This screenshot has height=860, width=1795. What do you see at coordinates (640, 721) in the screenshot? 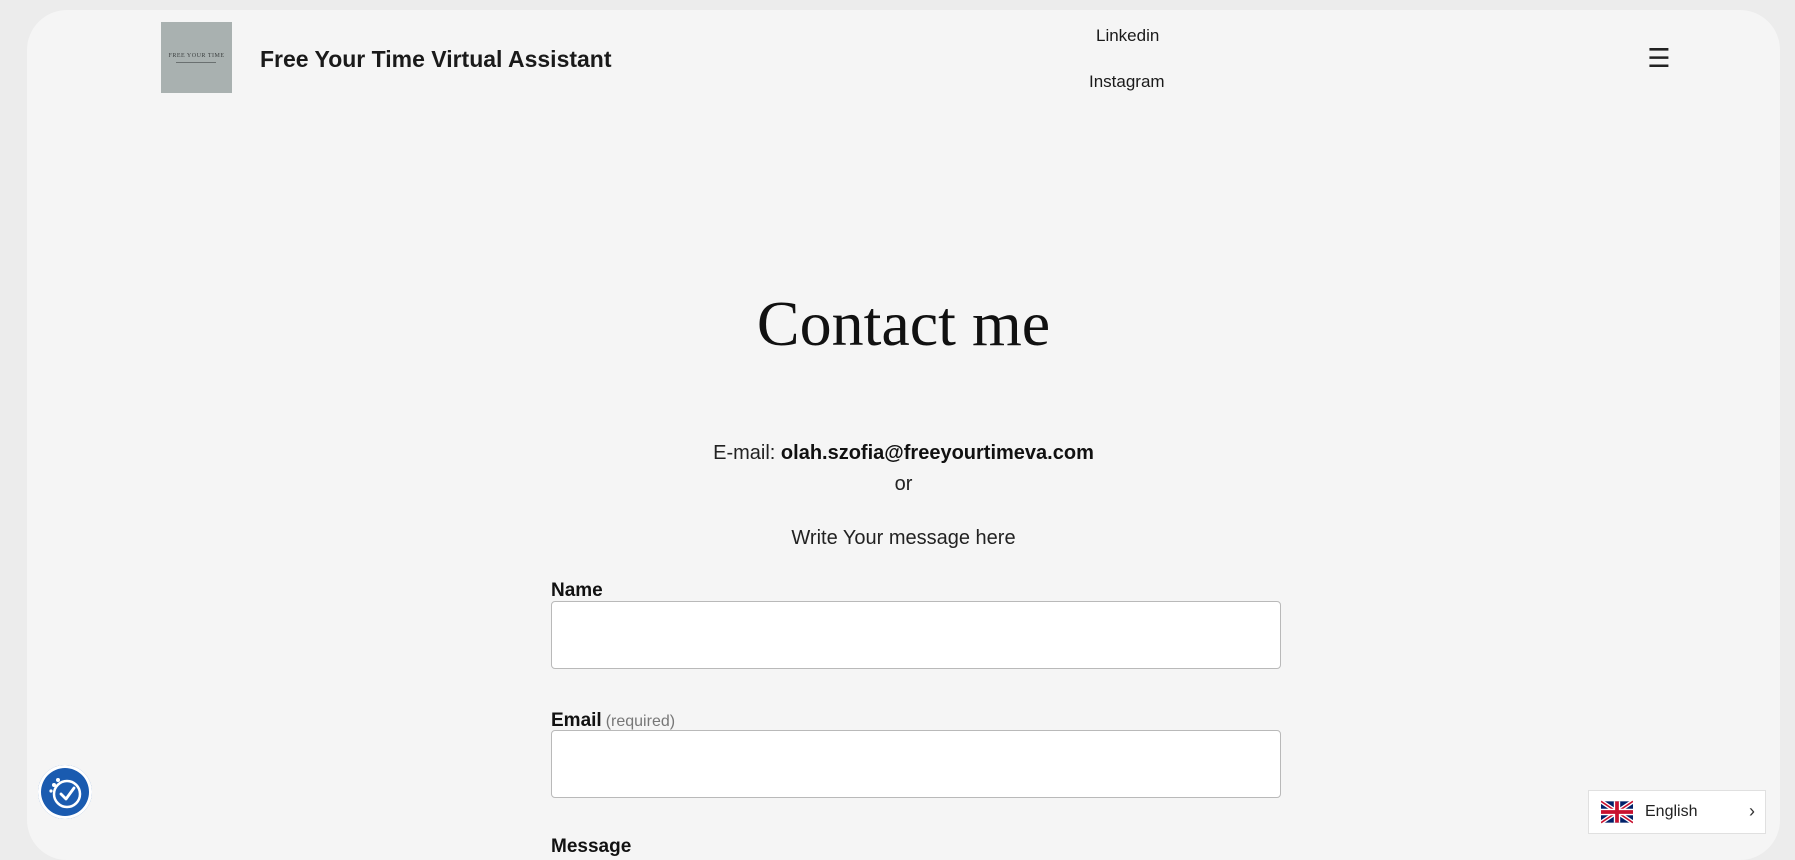
I see `required-hint: (required)` at bounding box center [640, 721].